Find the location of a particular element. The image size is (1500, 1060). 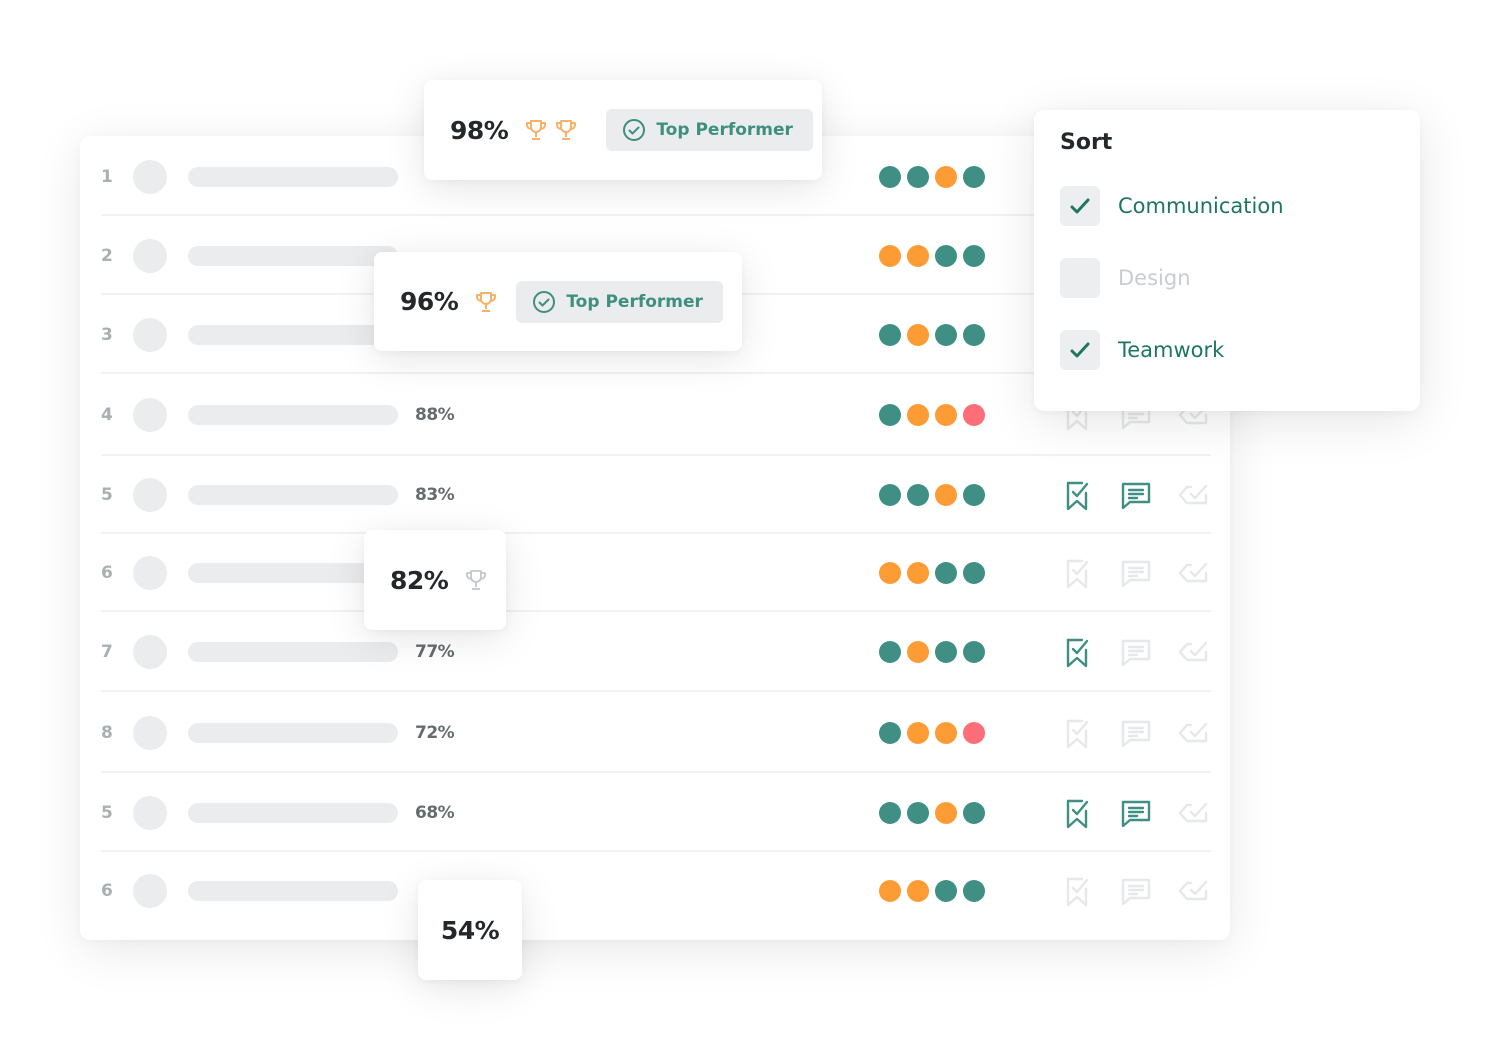

score-value: 83% is located at coordinates (435, 495).